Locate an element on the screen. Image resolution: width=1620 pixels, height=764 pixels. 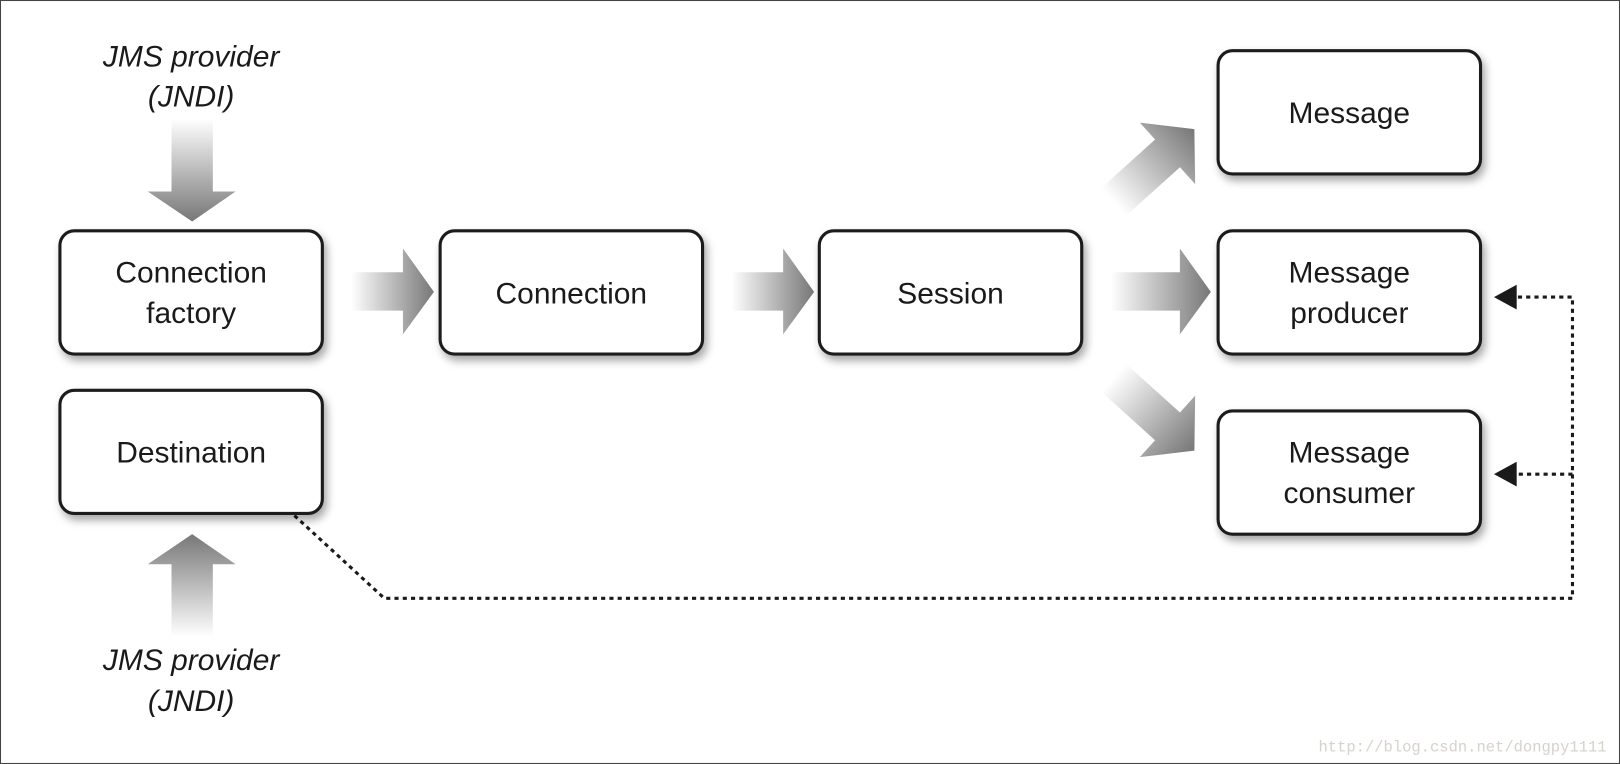
provider-top-line2: (JNDI) is located at coordinates (191, 97).